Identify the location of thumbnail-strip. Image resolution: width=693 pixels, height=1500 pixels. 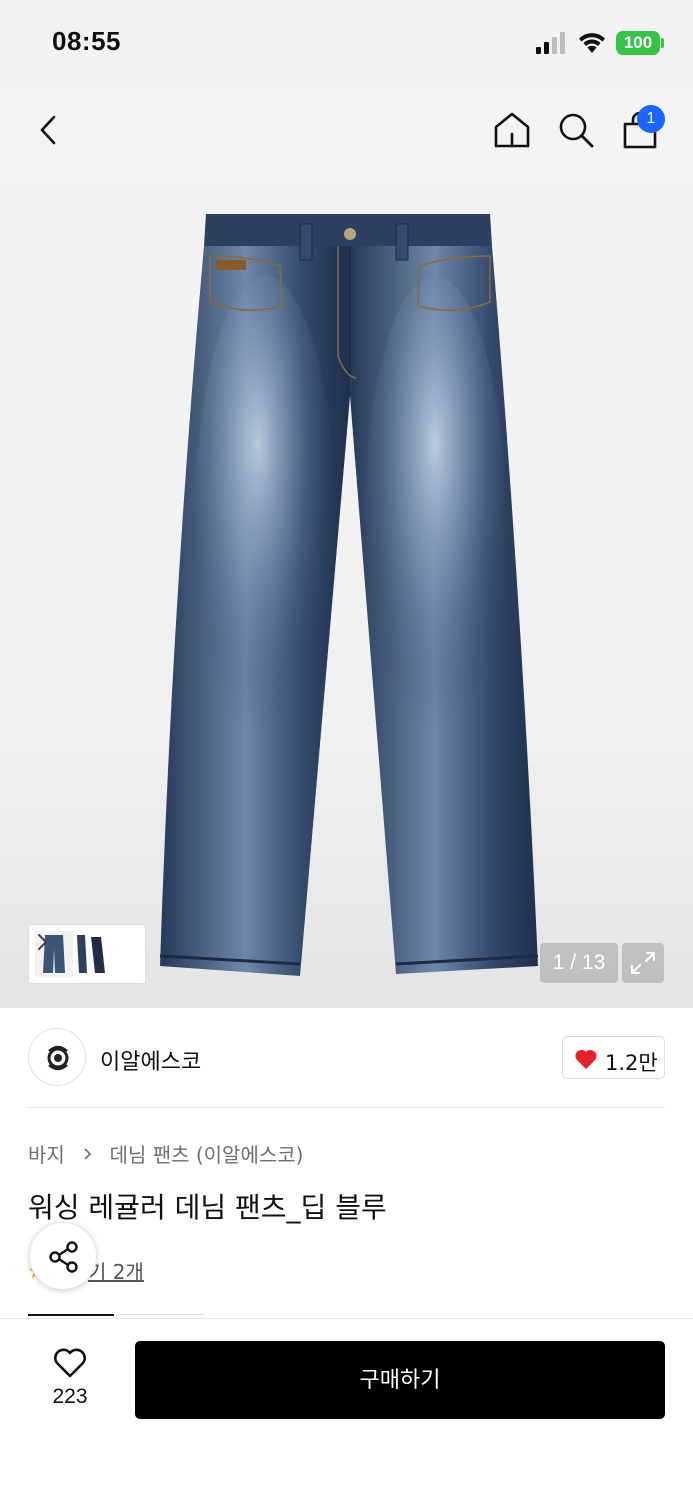
(87, 954).